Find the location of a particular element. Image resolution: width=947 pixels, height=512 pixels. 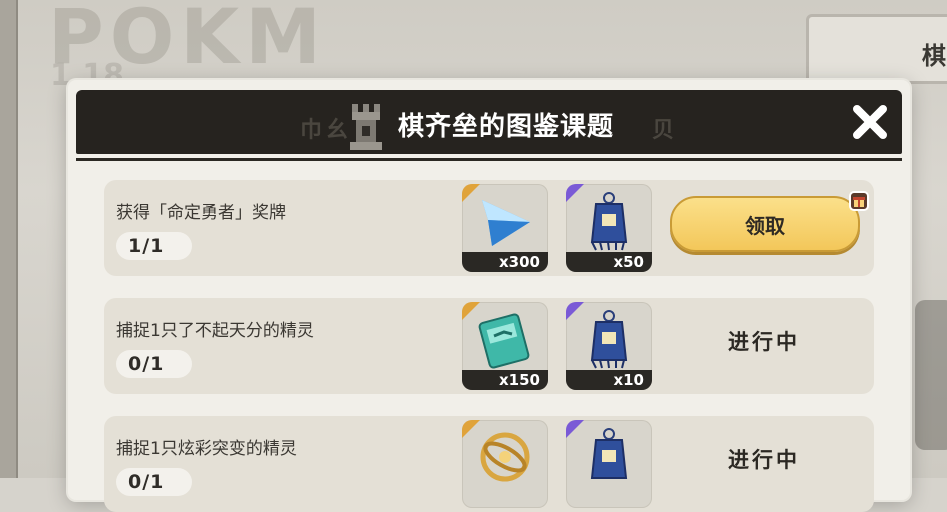

reward-item: x50 is located at coordinates (609, 228).